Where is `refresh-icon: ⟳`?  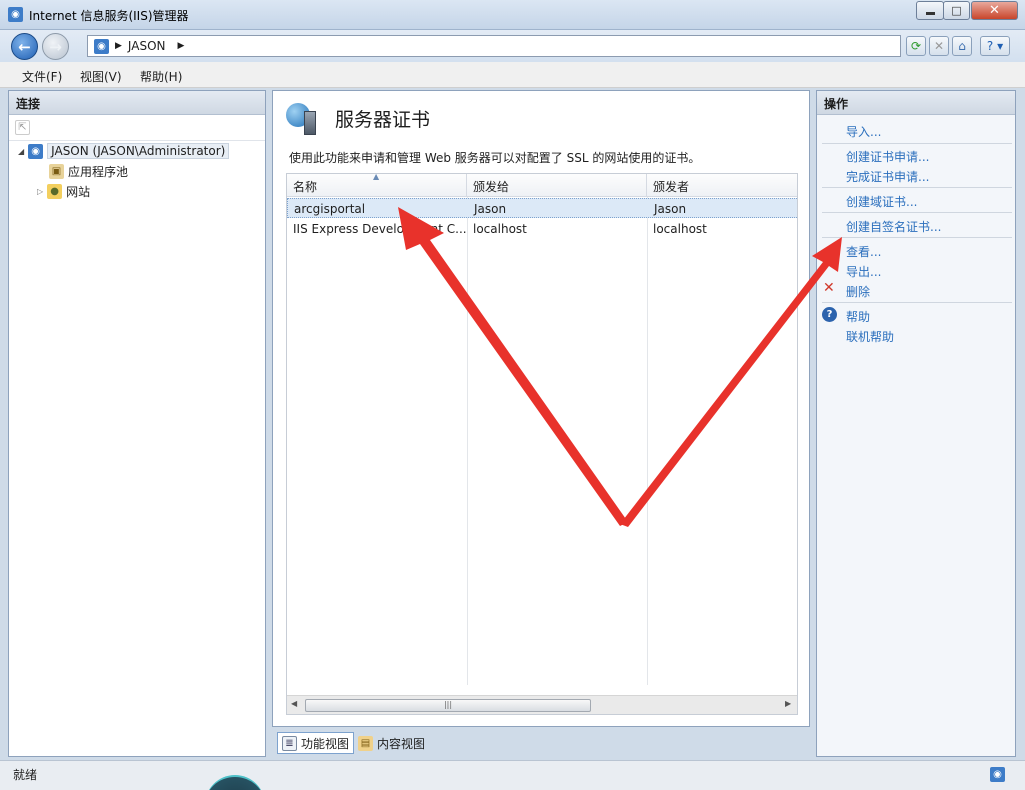
refresh-icon: ⟳ is located at coordinates (916, 46).